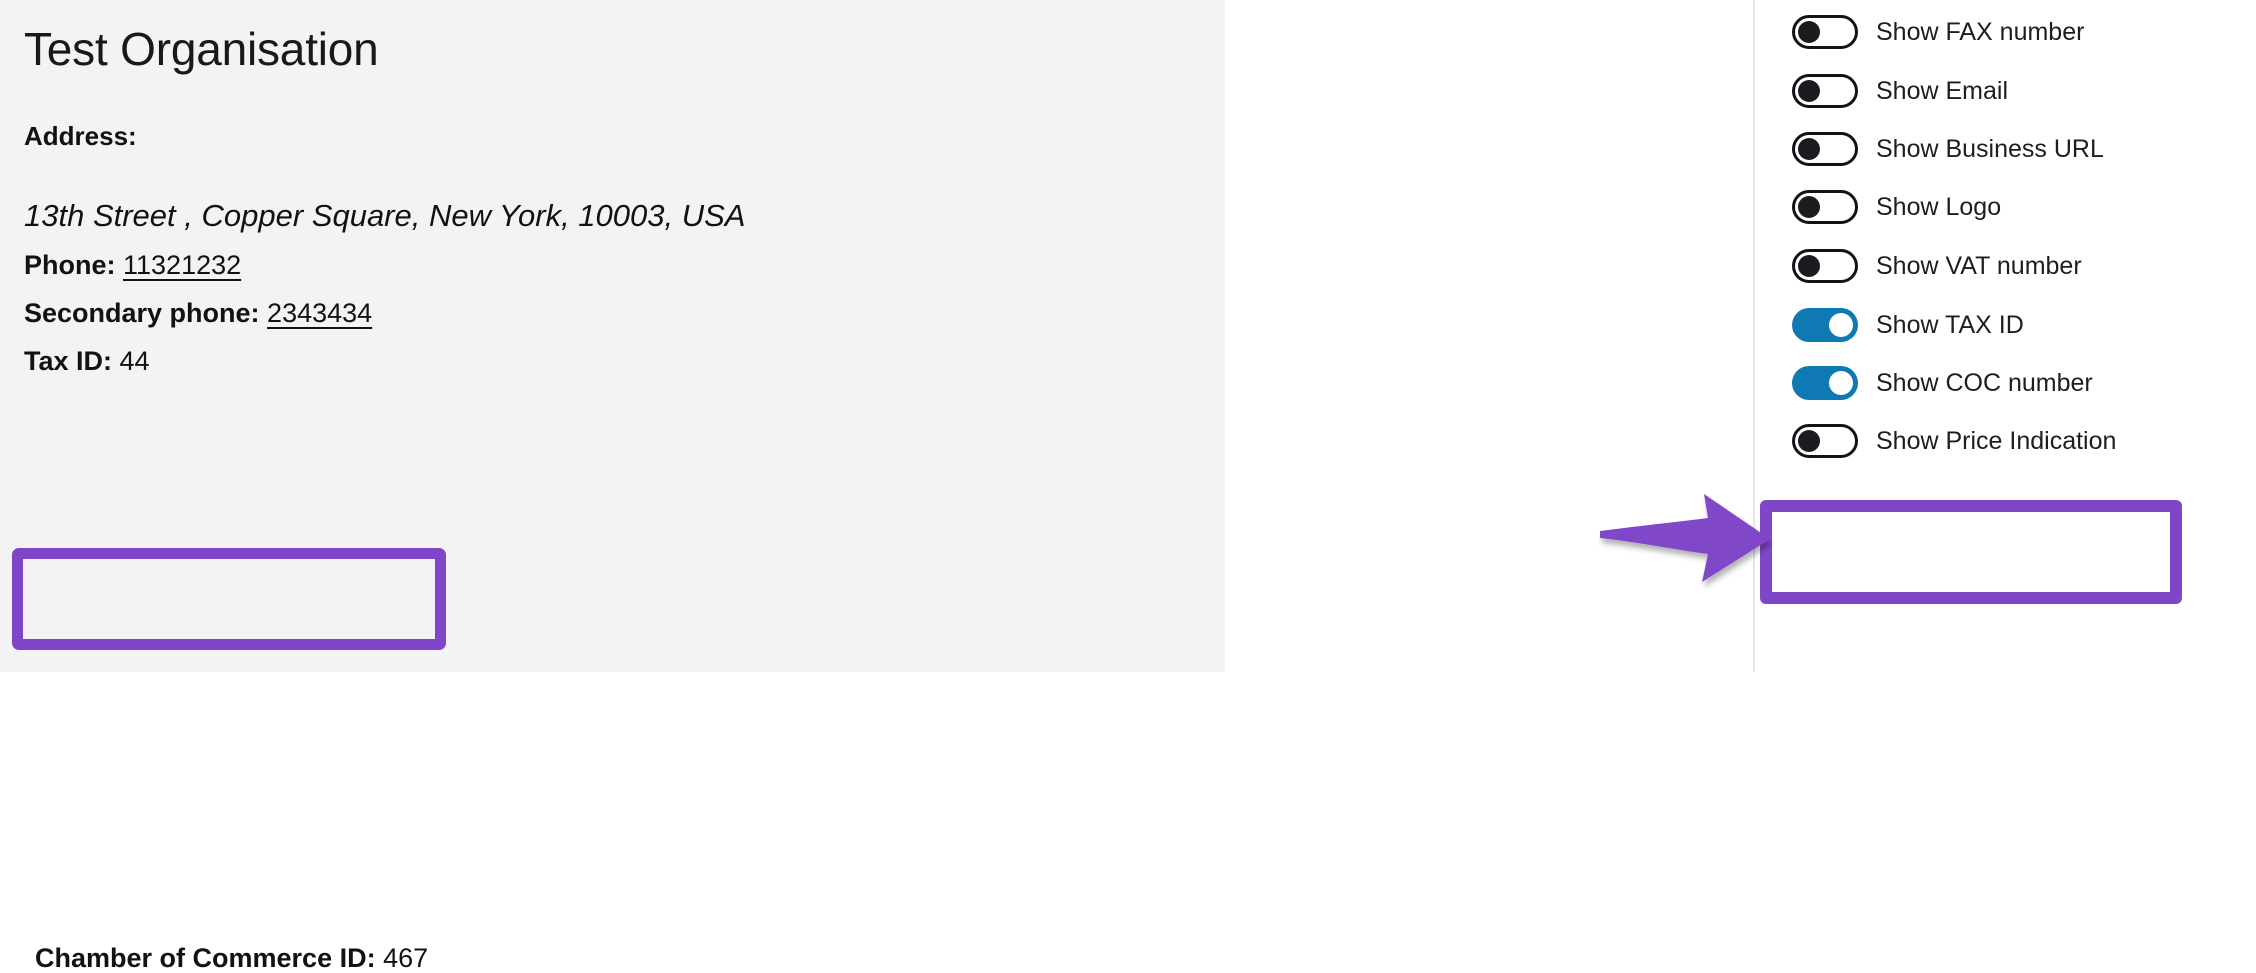 The height and width of the screenshot is (973, 2256). Describe the element at coordinates (1971, 552) in the screenshot. I see `coc-toggle-highlight-box` at that location.